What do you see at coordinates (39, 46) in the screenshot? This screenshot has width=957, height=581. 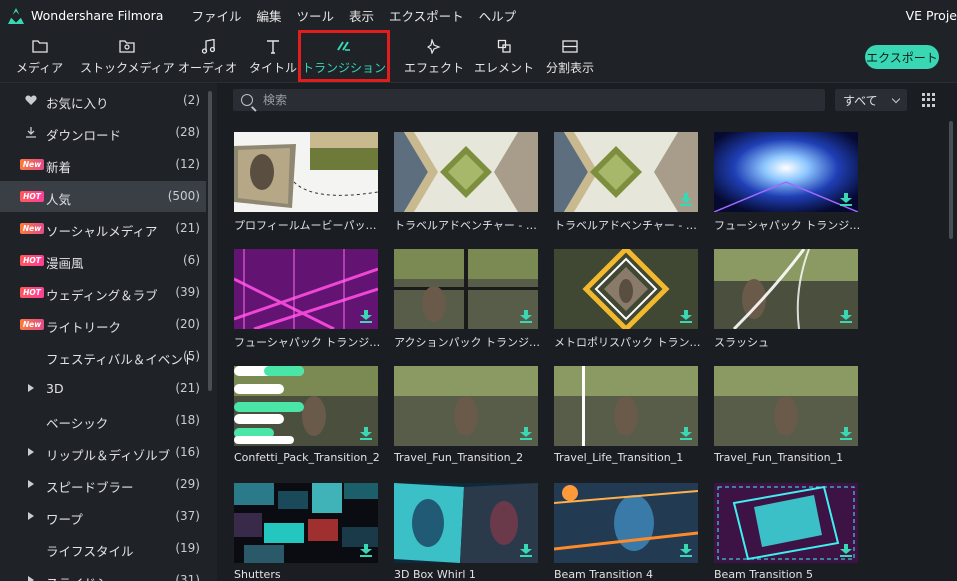 I see `folder-icon` at bounding box center [39, 46].